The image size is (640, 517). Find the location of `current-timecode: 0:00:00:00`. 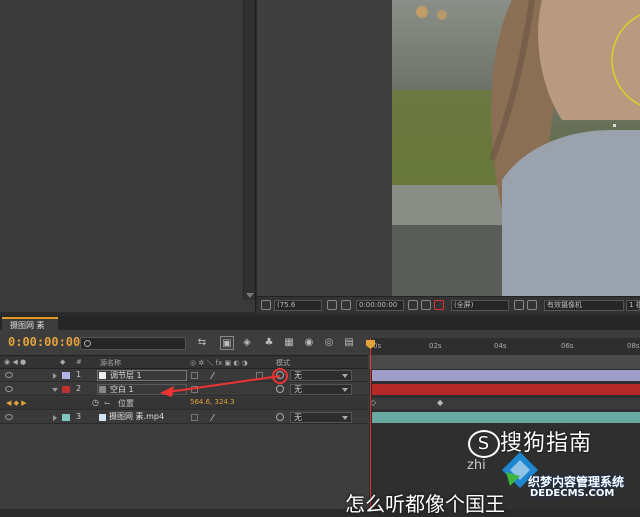

current-timecode: 0:00:00:00 is located at coordinates (44, 342).